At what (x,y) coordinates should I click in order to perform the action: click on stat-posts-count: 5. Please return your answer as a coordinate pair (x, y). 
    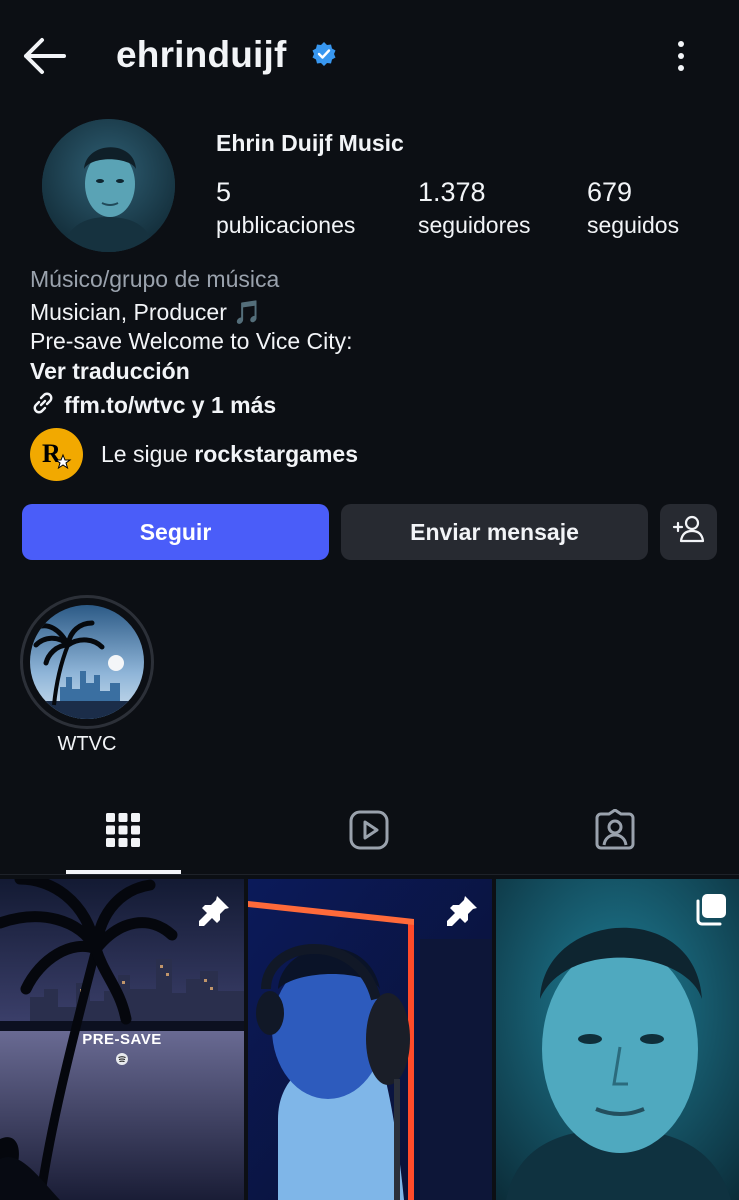
    Looking at the image, I should click on (224, 192).